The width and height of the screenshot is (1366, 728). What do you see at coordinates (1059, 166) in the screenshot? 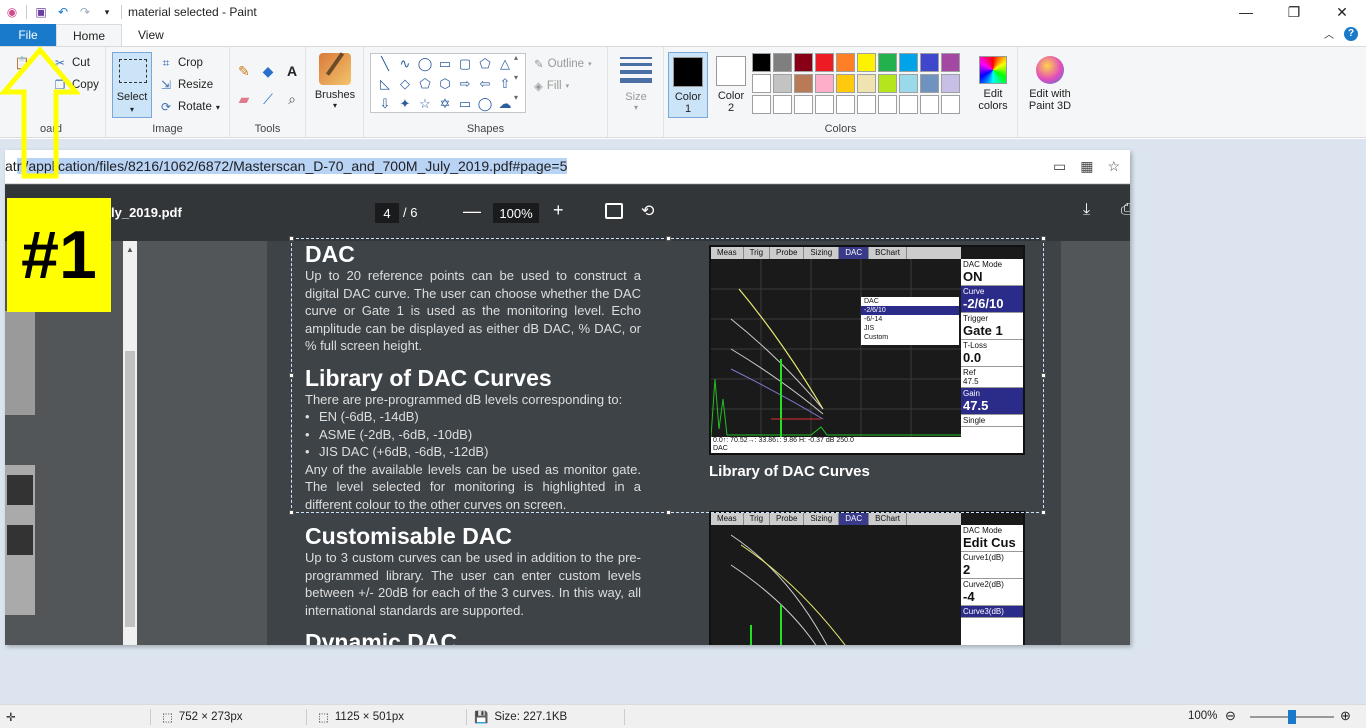
I see `cast-icon: ▭` at bounding box center [1059, 166].